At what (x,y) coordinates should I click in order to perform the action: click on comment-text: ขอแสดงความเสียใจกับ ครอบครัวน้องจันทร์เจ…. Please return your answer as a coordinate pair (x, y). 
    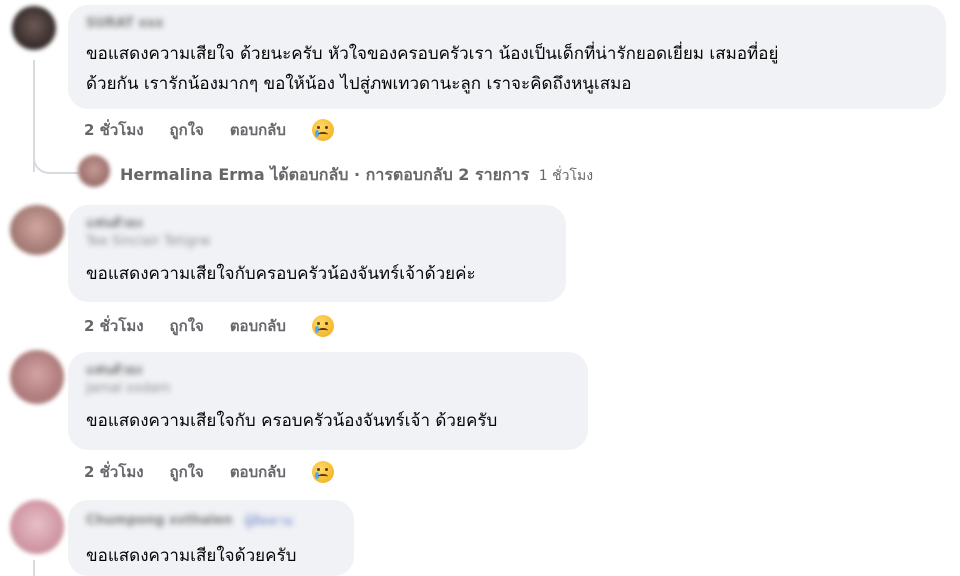
    Looking at the image, I should click on (292, 421).